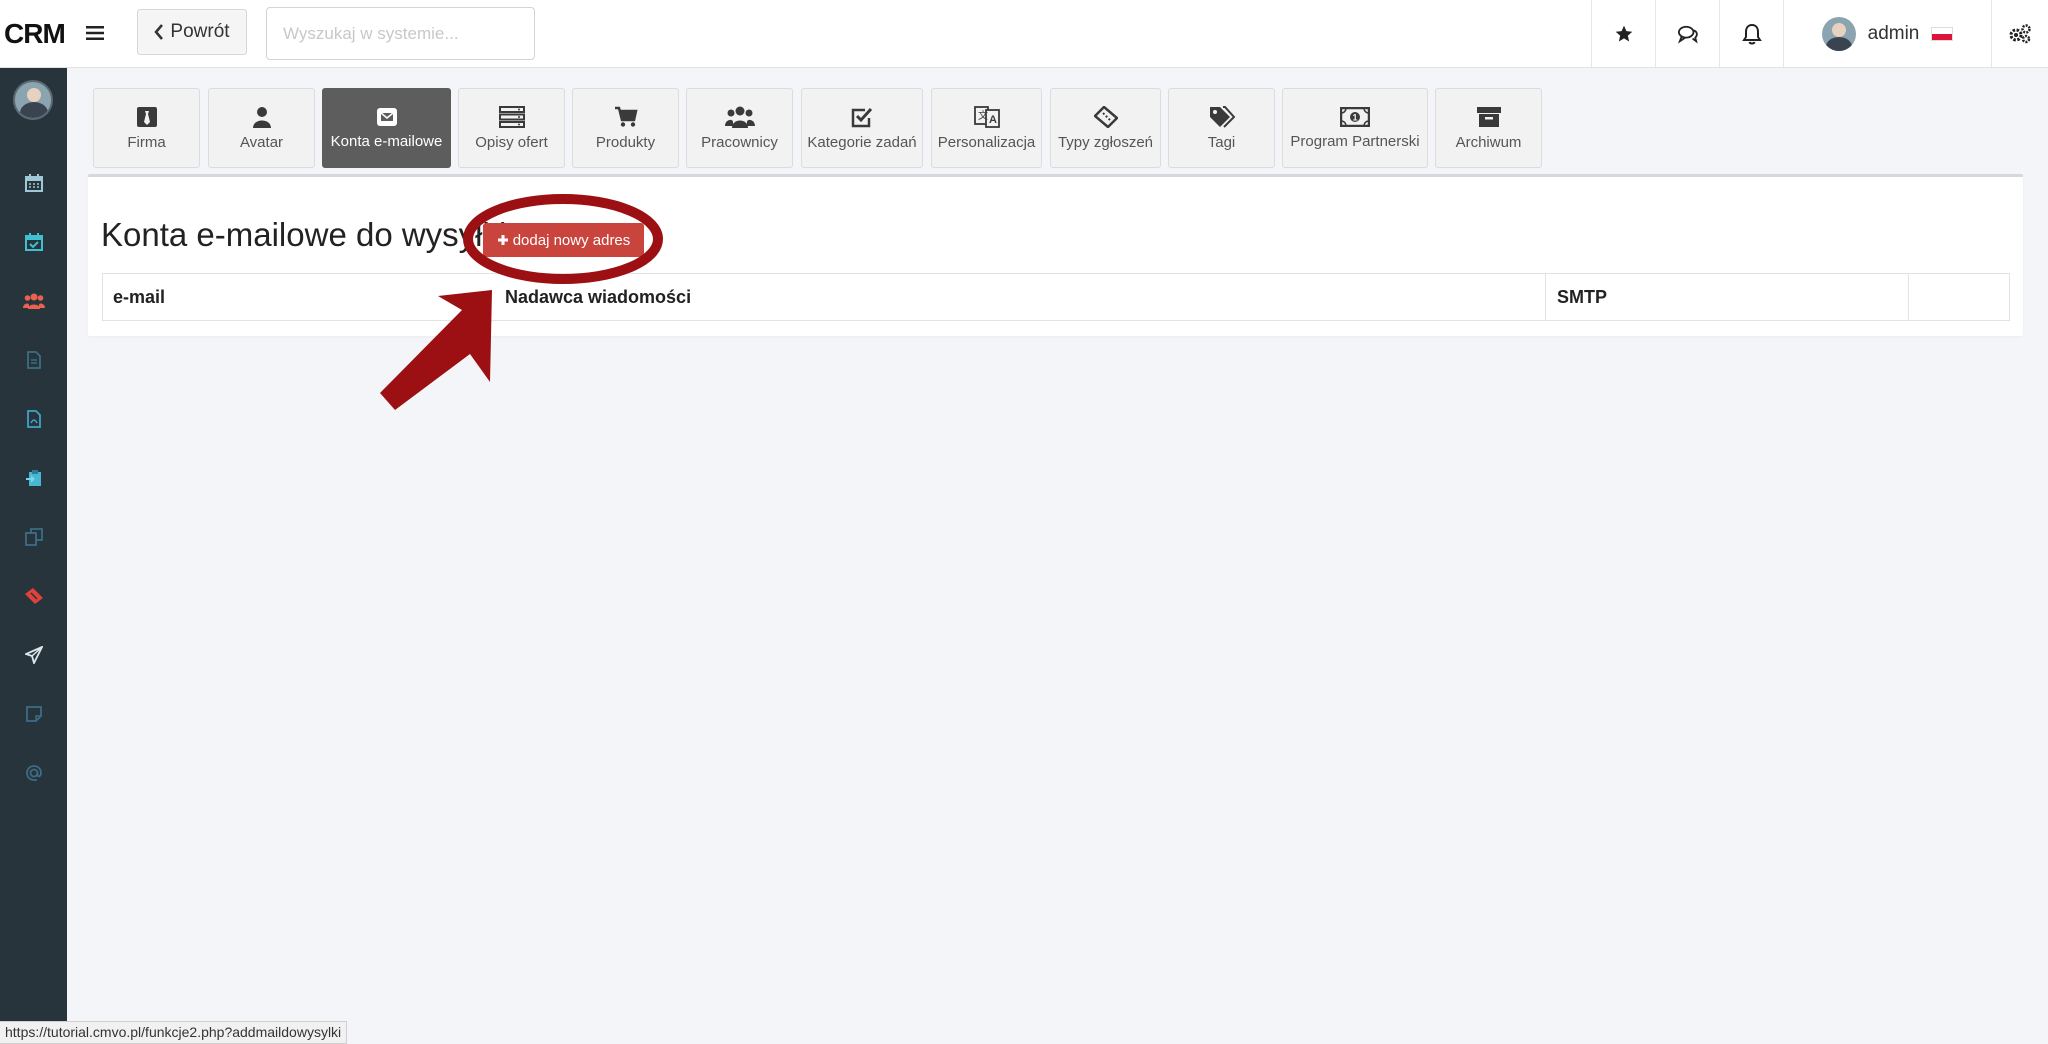 Image resolution: width=2048 pixels, height=1044 pixels. I want to click on tab-typy-zgloszen: Typy zgłoszeń, so click(1105, 128).